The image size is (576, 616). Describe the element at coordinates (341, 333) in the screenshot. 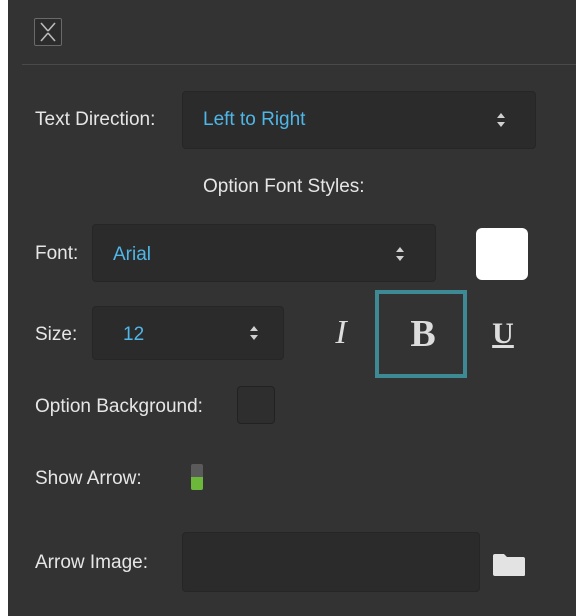

I see `italic-button: I` at that location.